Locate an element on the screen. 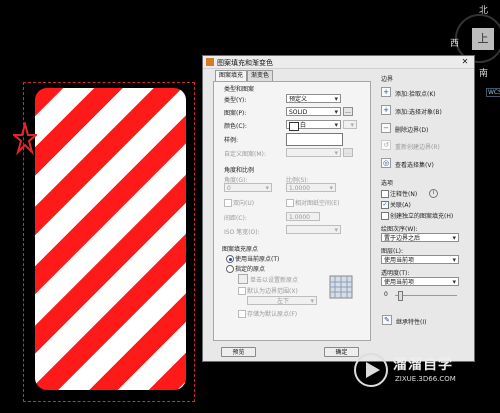 This screenshot has width=500, height=413. pattern-sample is located at coordinates (314, 139).